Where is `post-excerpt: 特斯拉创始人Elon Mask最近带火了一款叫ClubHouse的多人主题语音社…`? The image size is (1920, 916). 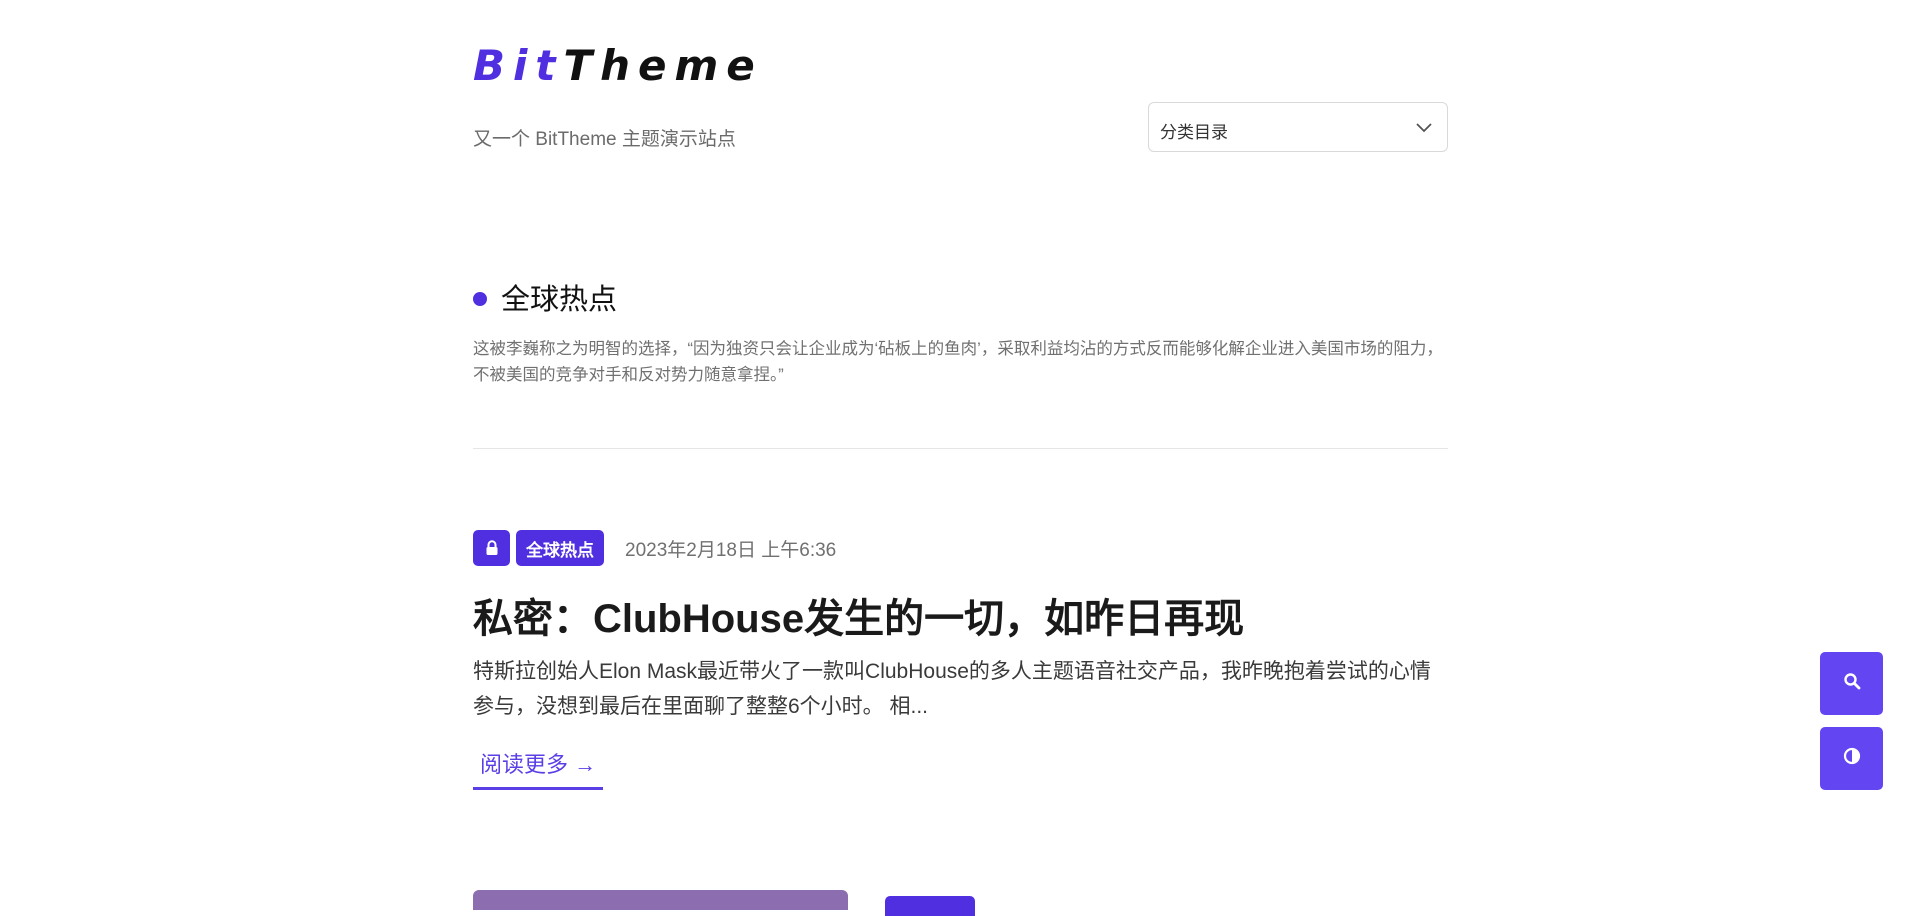
post-excerpt: 特斯拉创始人Elon Mask最近带火了一款叫ClubHouse的多人主题语音社… is located at coordinates (952, 689).